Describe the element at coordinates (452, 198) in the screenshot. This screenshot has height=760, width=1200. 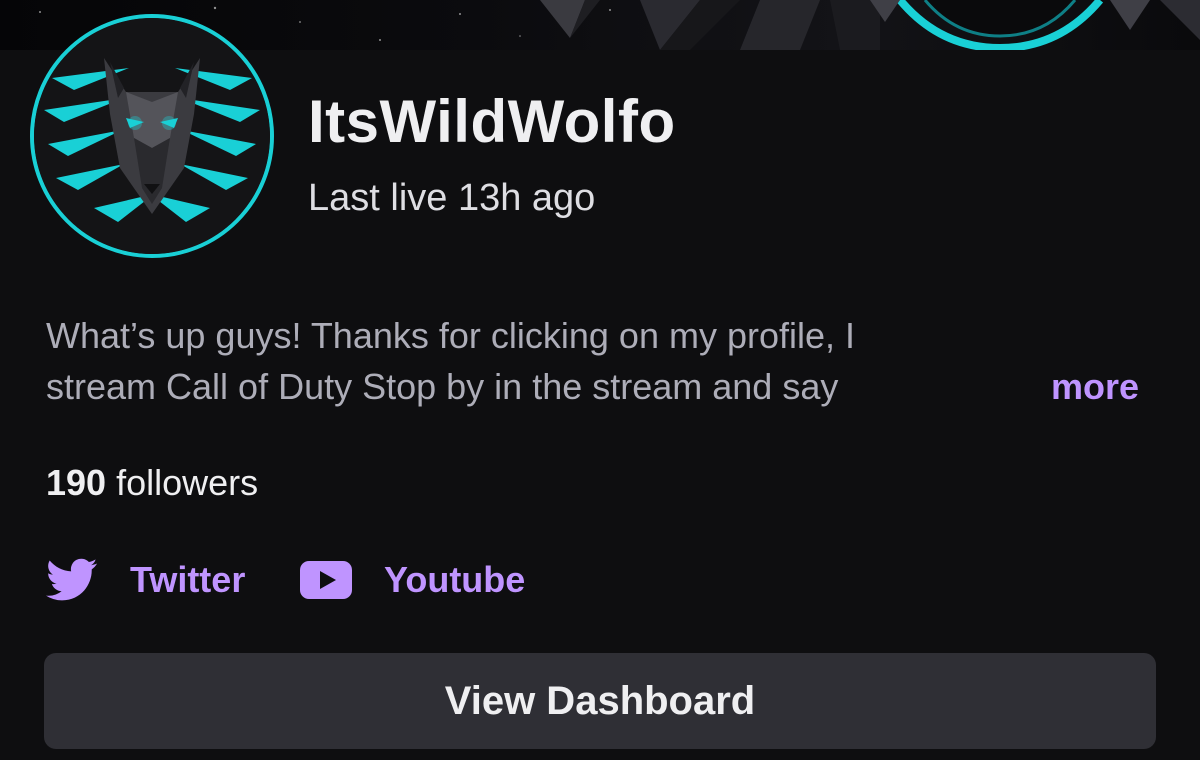
I see `last-live-status: Last live 13h ago` at that location.